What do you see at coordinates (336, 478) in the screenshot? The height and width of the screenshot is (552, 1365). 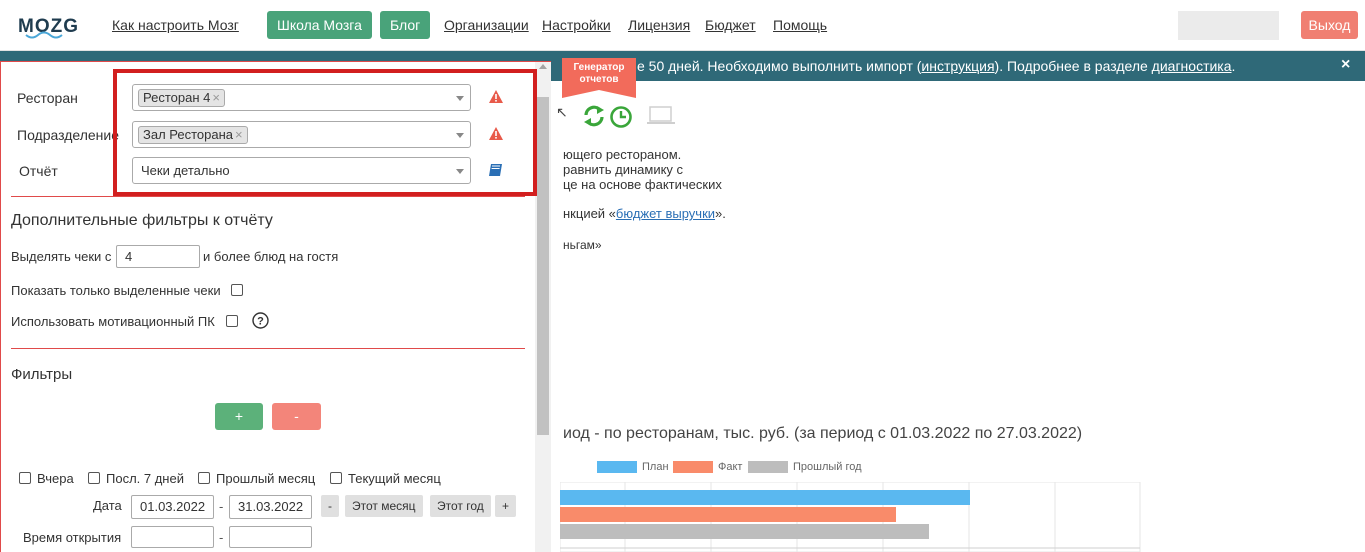 I see `this-month-checkbox` at bounding box center [336, 478].